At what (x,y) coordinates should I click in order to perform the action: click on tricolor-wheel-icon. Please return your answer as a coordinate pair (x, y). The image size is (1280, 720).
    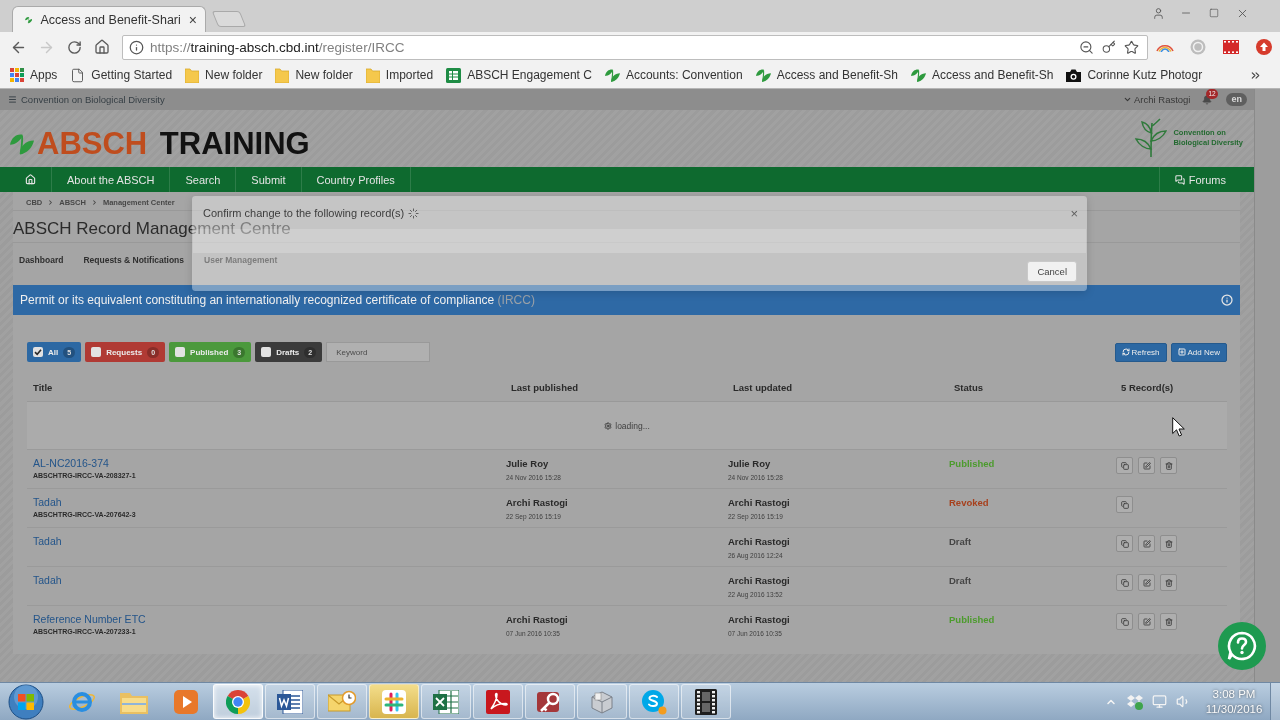
    Looking at the image, I should click on (238, 701).